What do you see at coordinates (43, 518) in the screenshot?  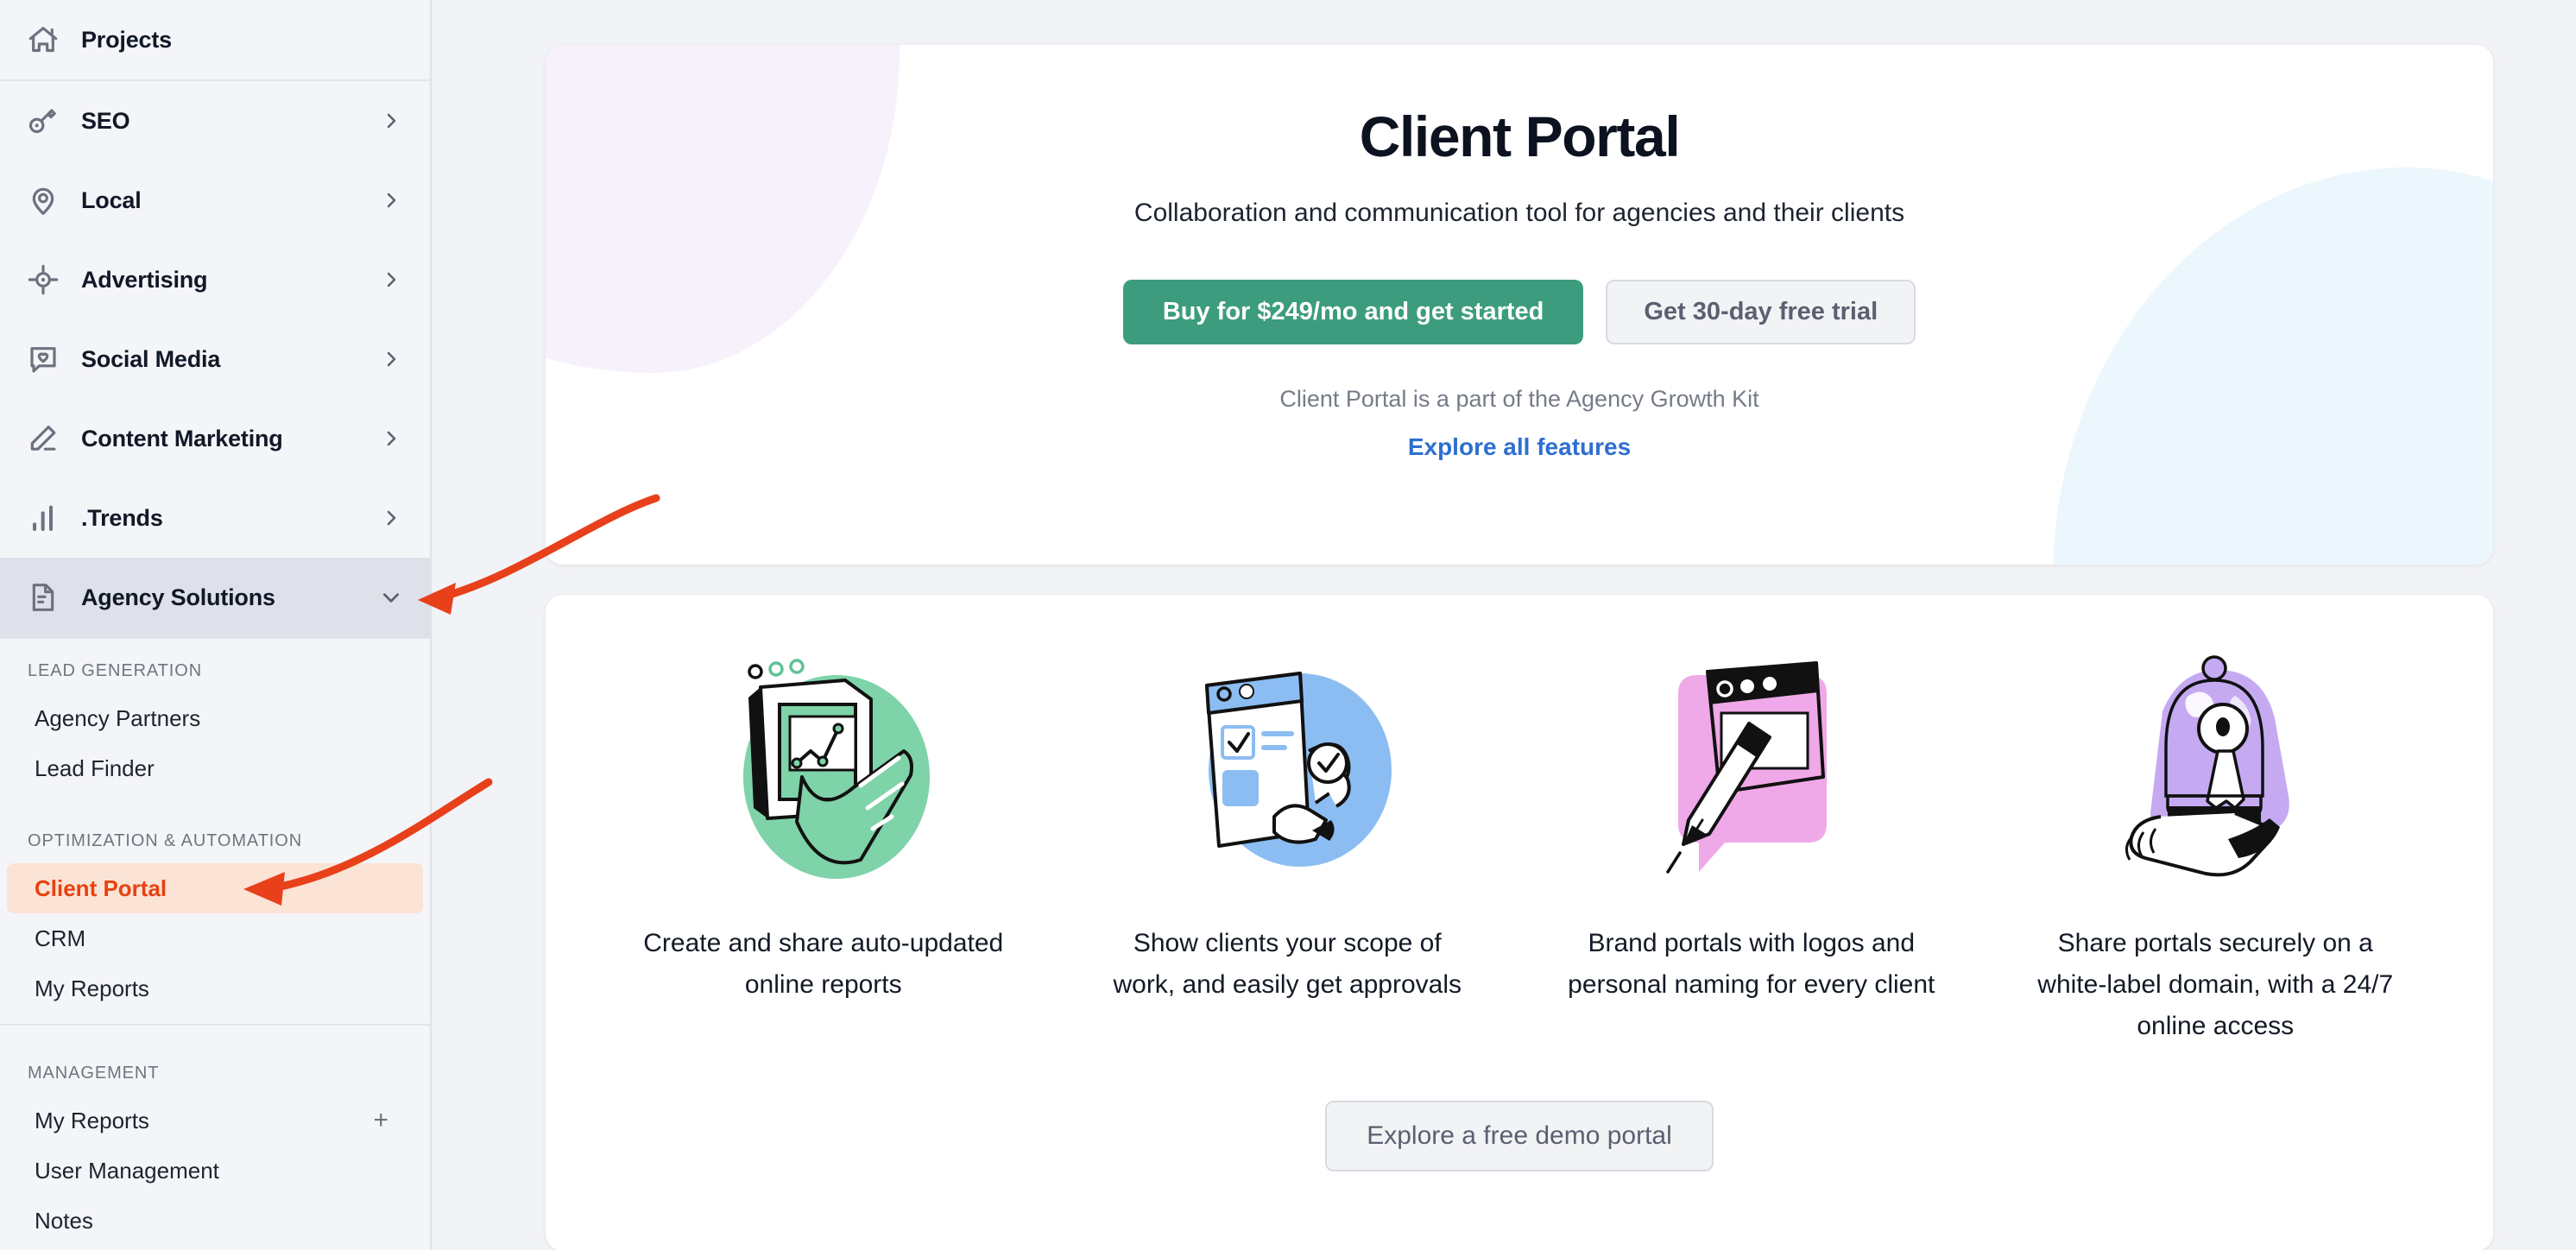 I see `bar-chart-icon` at bounding box center [43, 518].